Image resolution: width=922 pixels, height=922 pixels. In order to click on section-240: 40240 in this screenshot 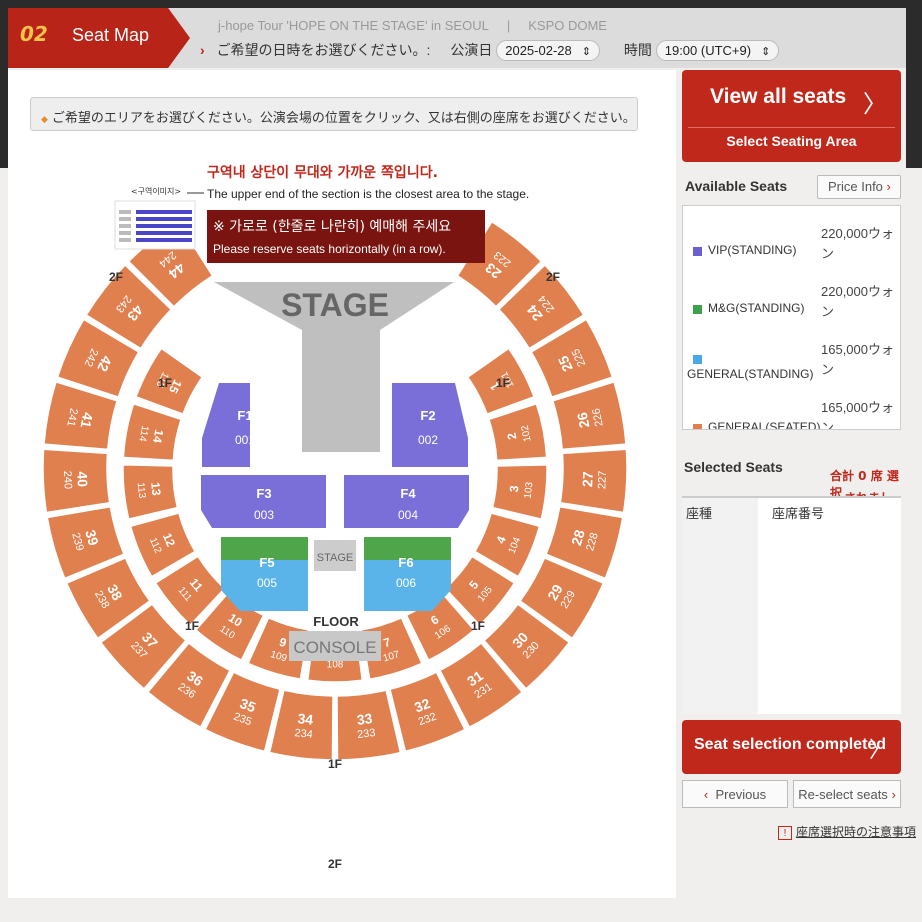, I will do `click(76, 481)`.